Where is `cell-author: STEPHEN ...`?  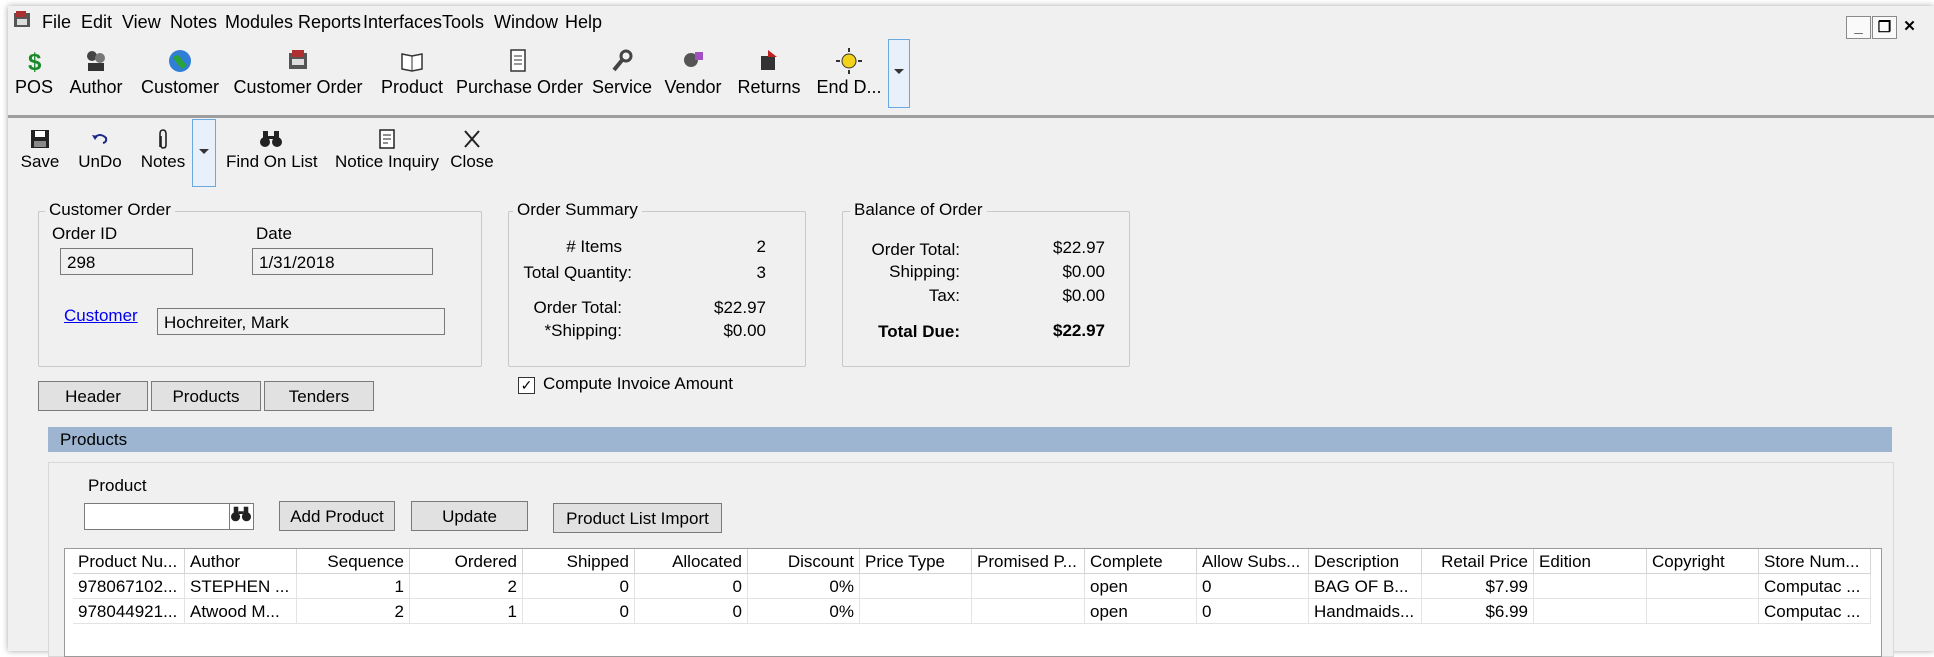 cell-author: STEPHEN ... is located at coordinates (241, 586).